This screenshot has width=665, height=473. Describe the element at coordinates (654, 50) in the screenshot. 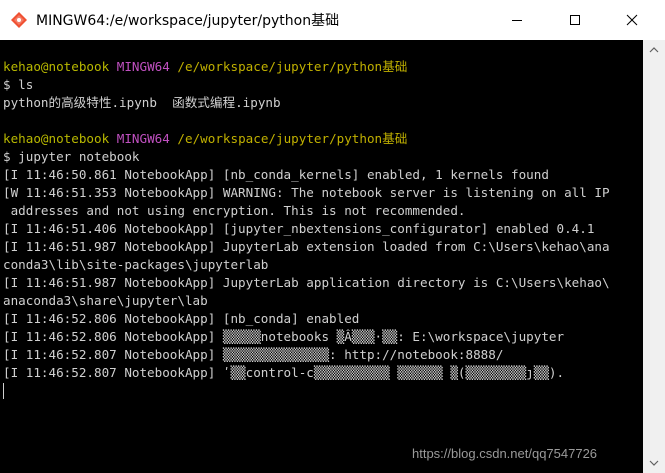

I see `scroll-up-icon` at that location.